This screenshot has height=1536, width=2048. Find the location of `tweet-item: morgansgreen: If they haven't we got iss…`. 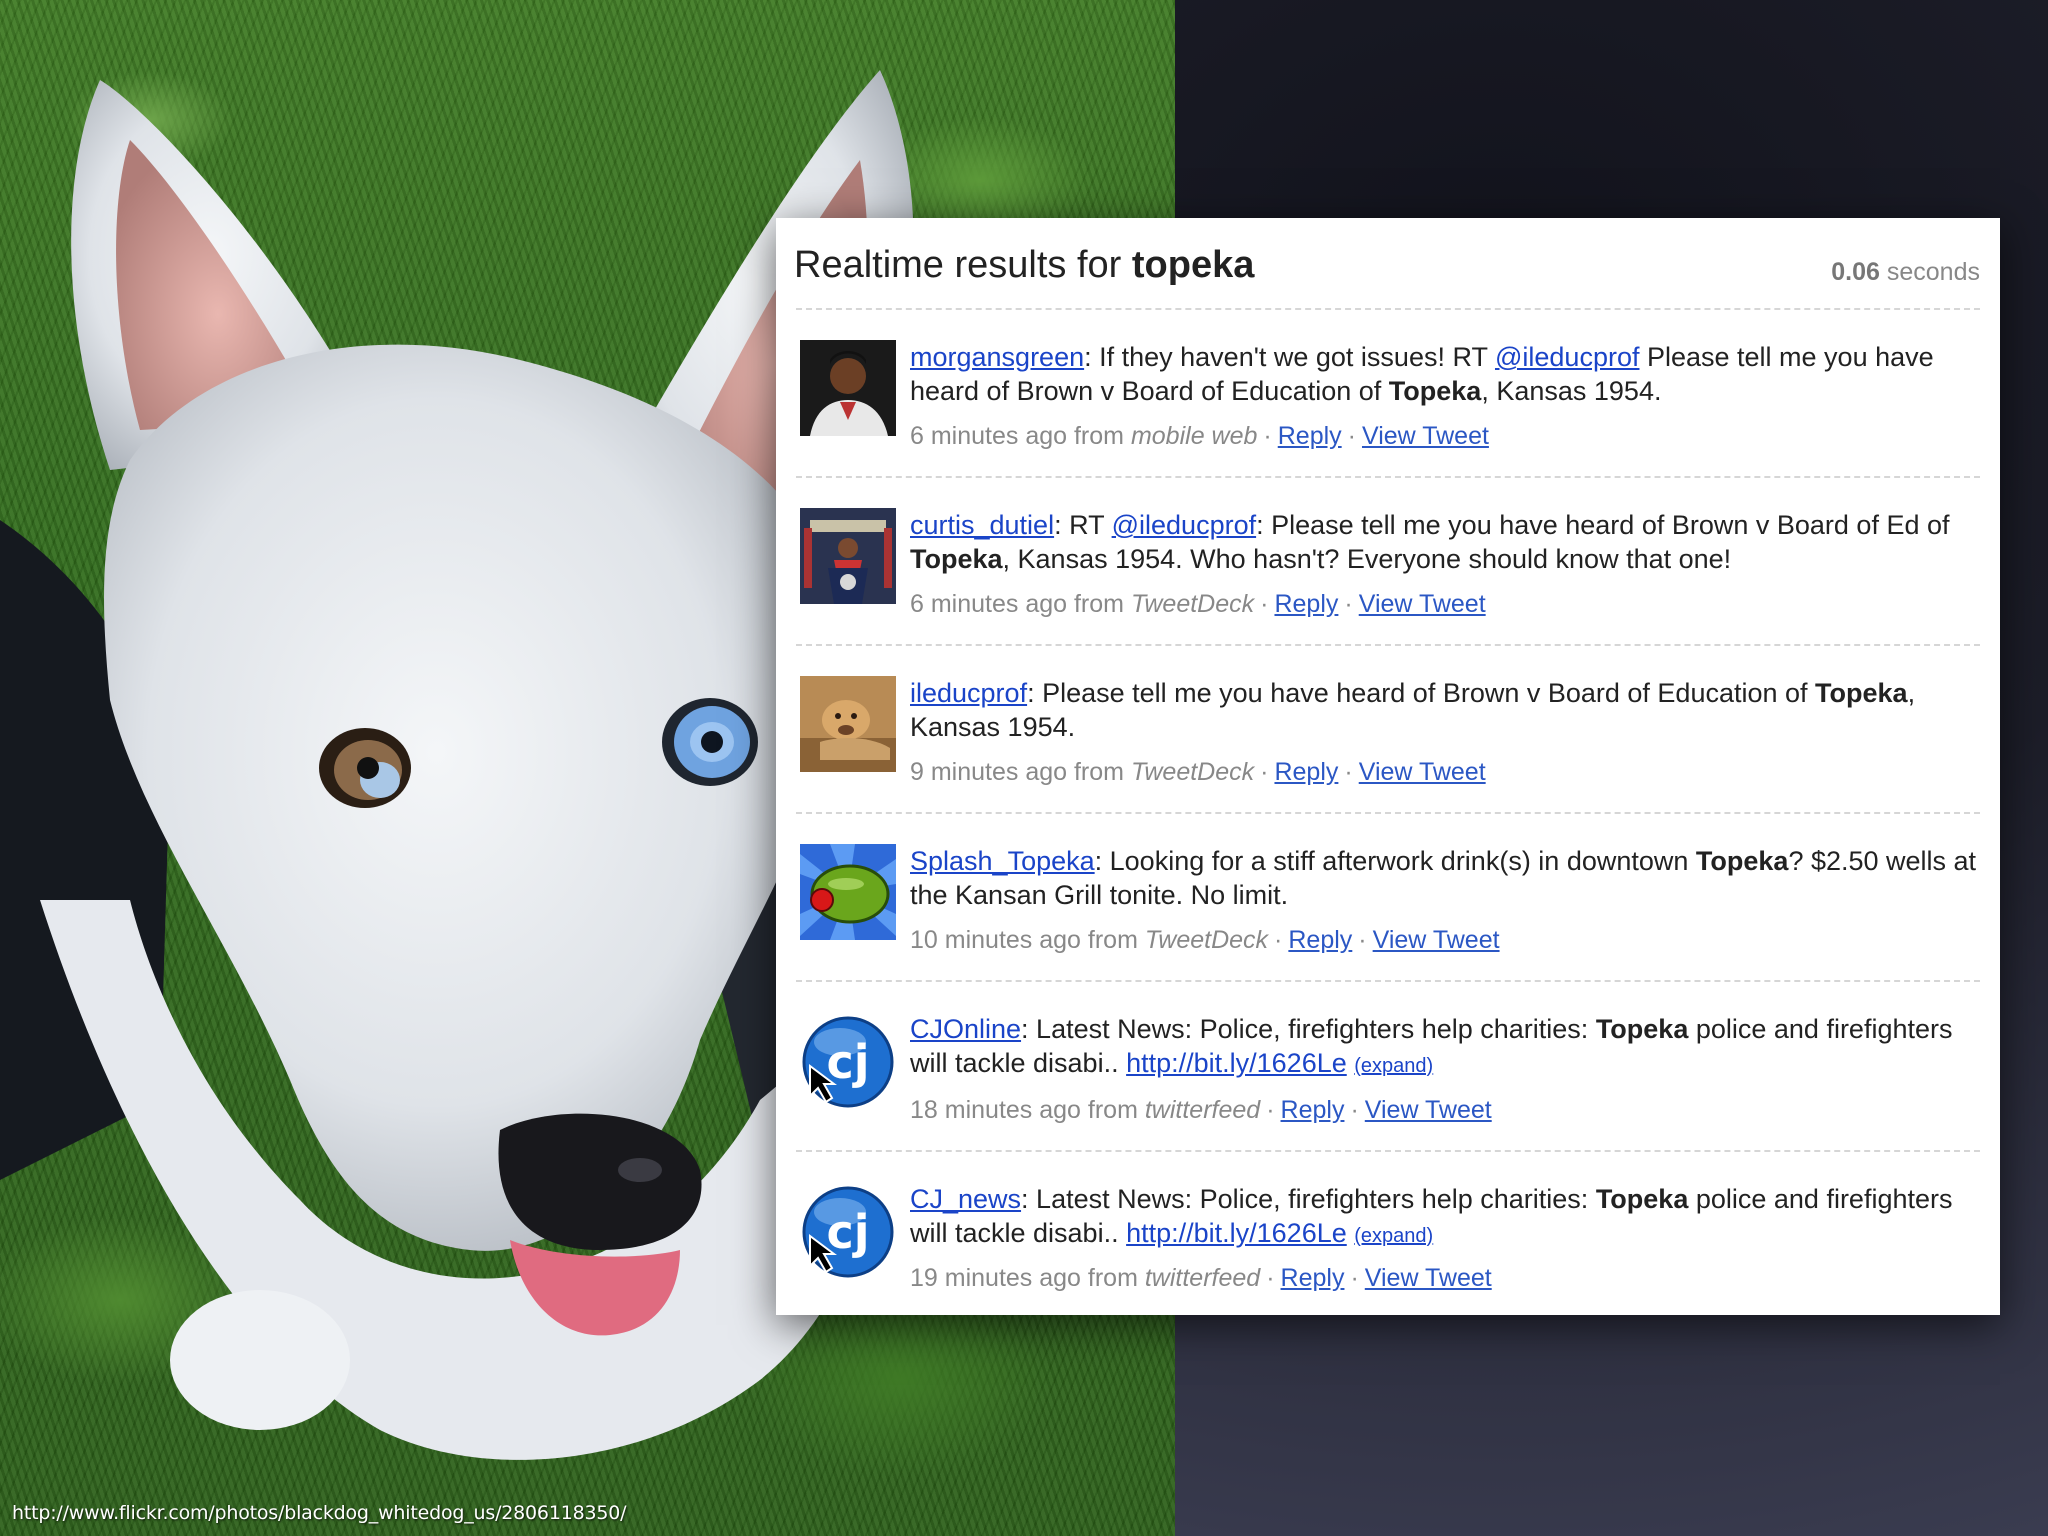

tweet-item: morgansgreen: If they haven't we got iss… is located at coordinates (1388, 424).